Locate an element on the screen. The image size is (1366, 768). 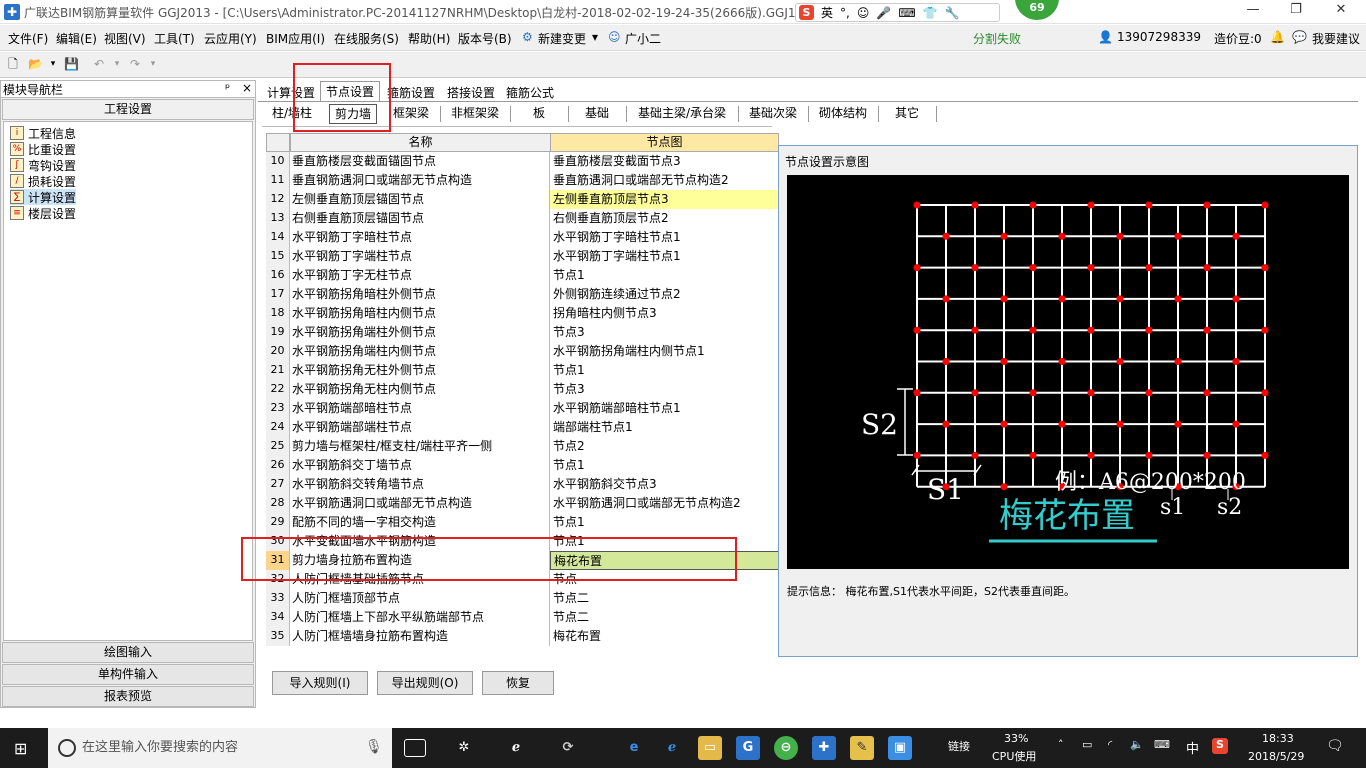
table-row: 18 水平钢筋拐角暗柱内侧节点 拐角暗柱内侧节点3 is located at coordinates (522, 313).